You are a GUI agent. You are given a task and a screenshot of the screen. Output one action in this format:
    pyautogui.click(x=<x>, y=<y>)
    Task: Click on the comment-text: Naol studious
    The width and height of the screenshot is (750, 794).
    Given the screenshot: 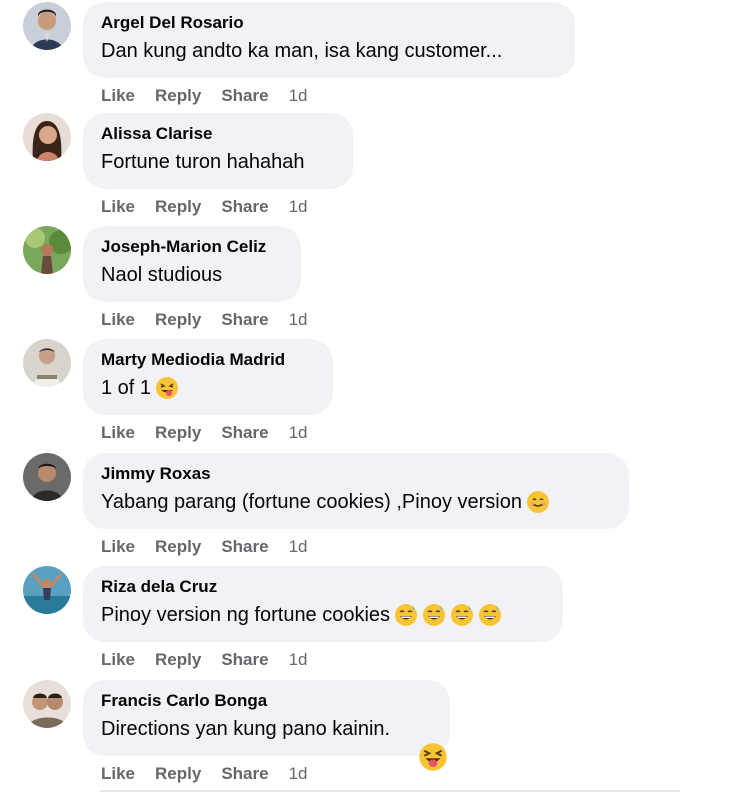 What is the action you would take?
    pyautogui.click(x=162, y=275)
    